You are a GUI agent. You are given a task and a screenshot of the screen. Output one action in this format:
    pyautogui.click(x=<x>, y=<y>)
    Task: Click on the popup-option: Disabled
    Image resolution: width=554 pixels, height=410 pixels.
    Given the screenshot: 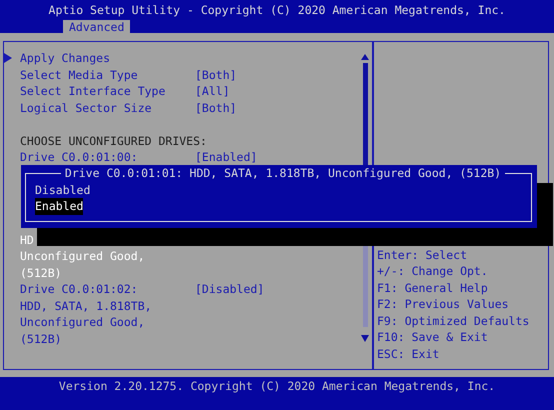 What is the action you would take?
    pyautogui.click(x=62, y=190)
    